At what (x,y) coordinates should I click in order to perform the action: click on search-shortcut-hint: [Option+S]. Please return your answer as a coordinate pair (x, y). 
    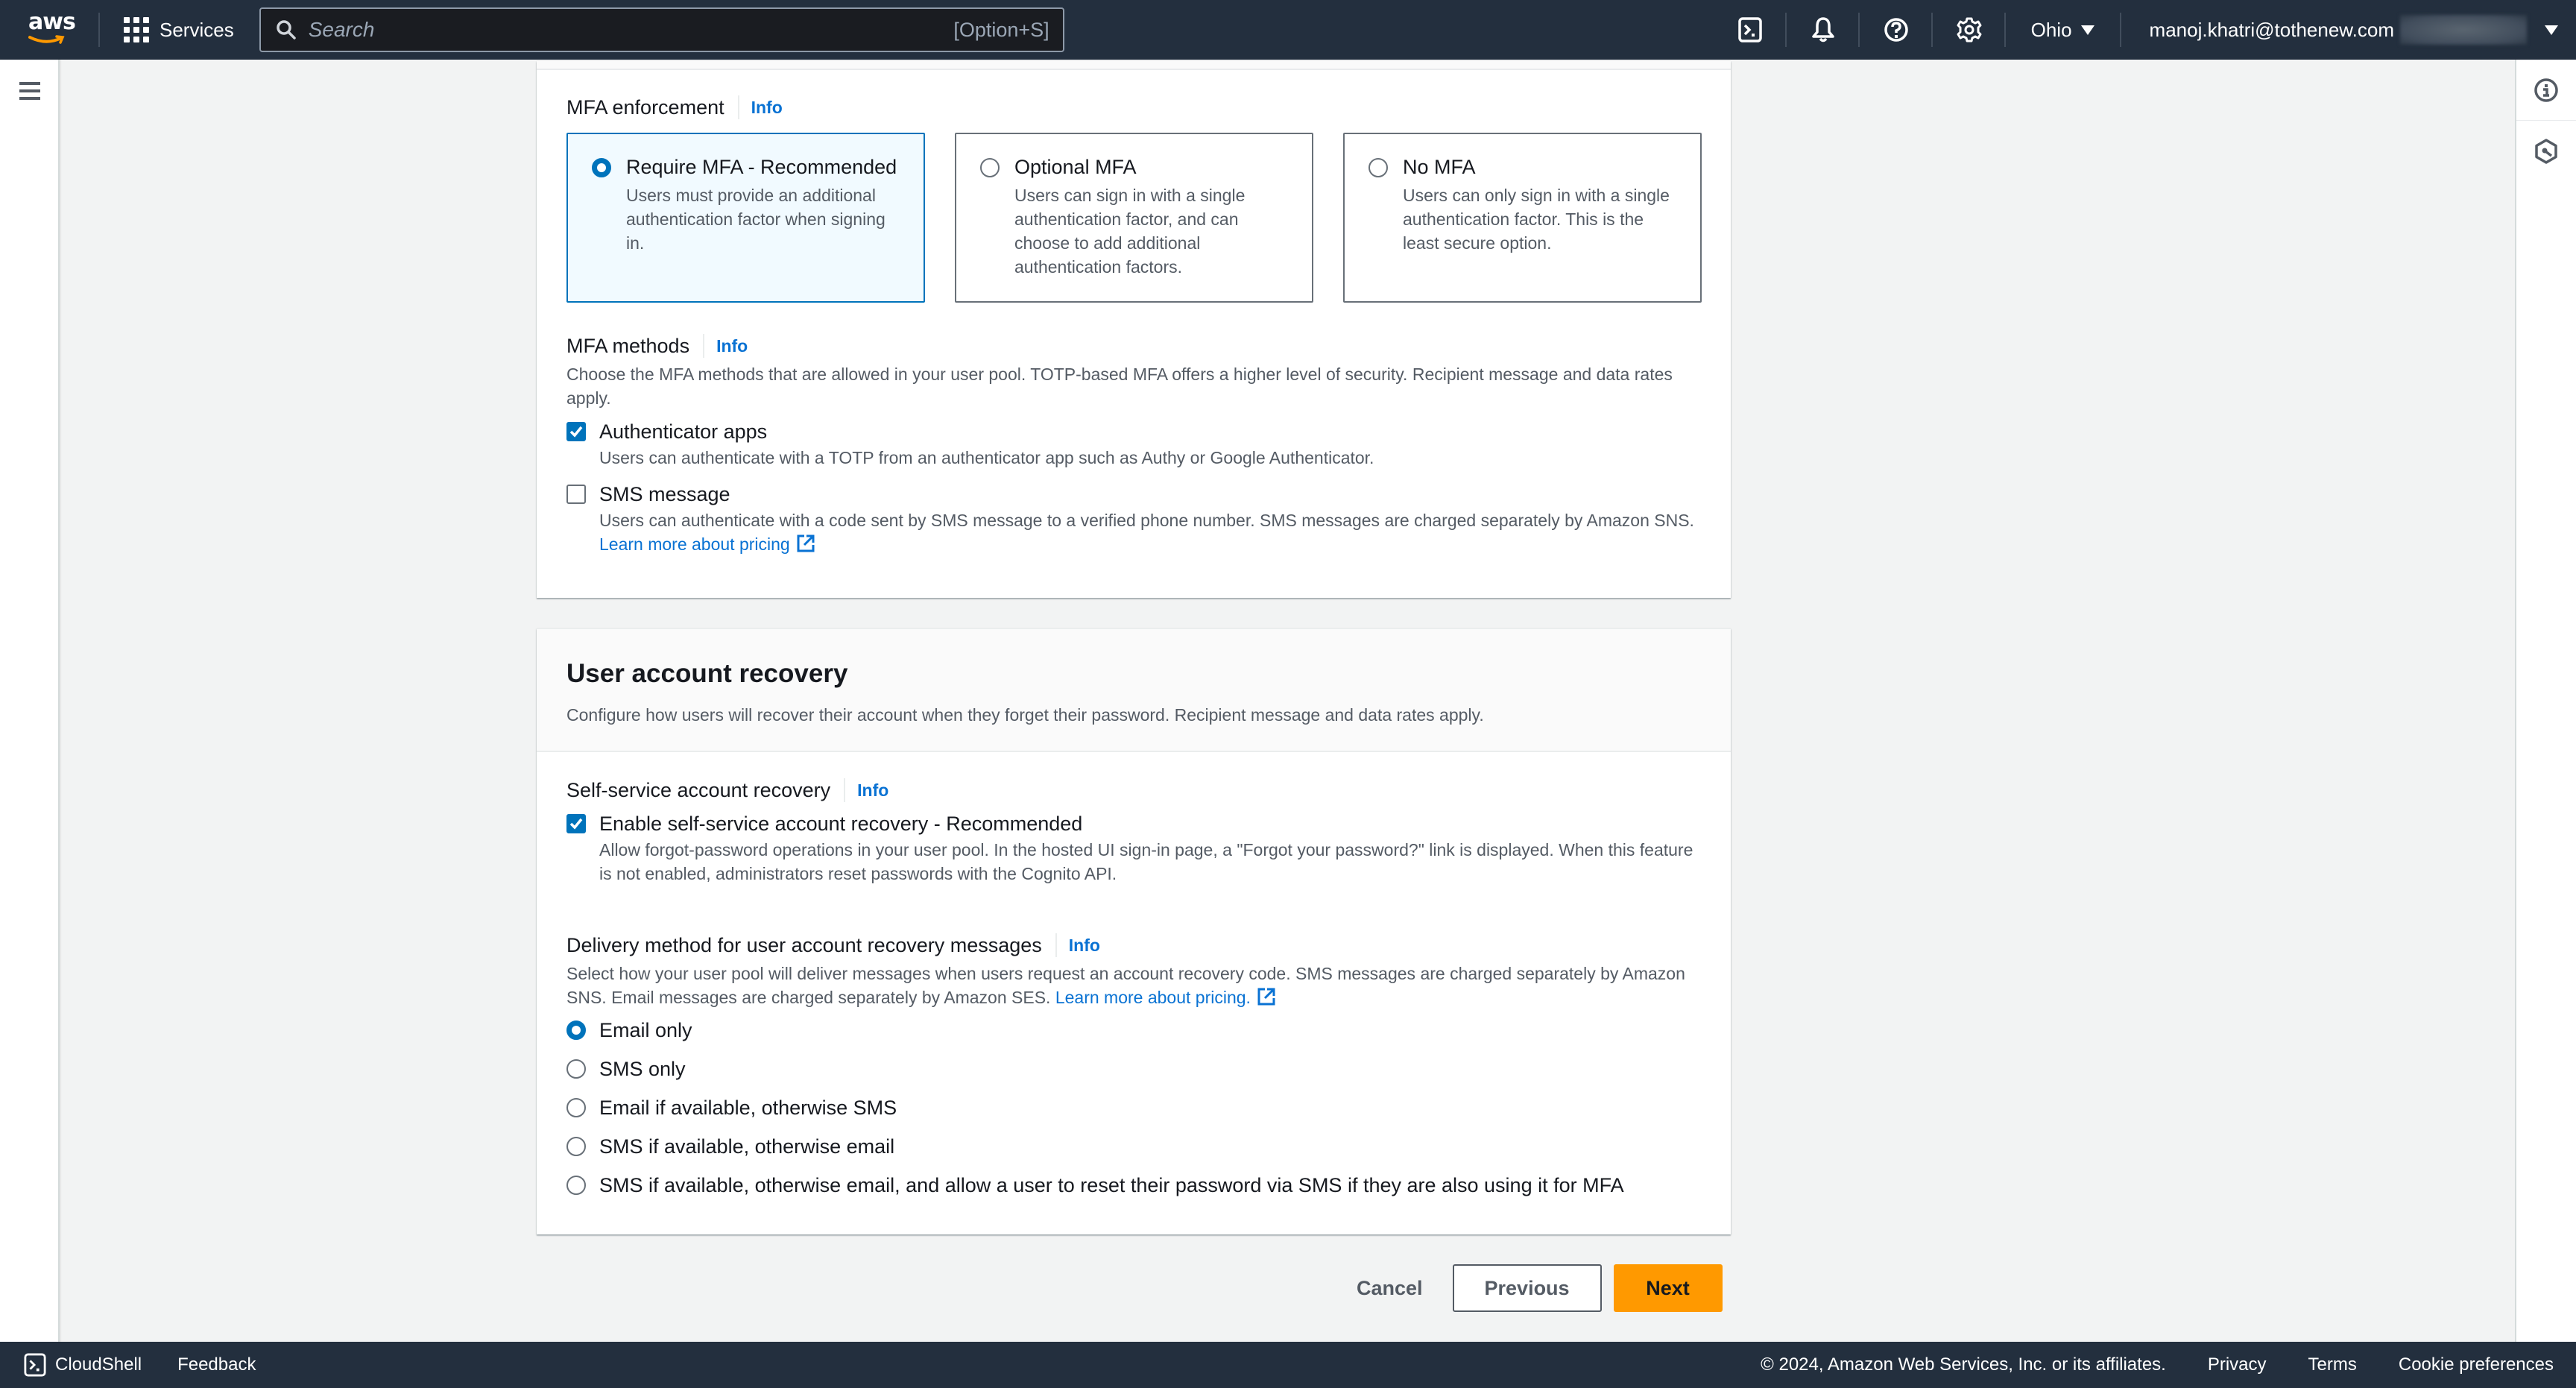
    Looking at the image, I should click on (1001, 30).